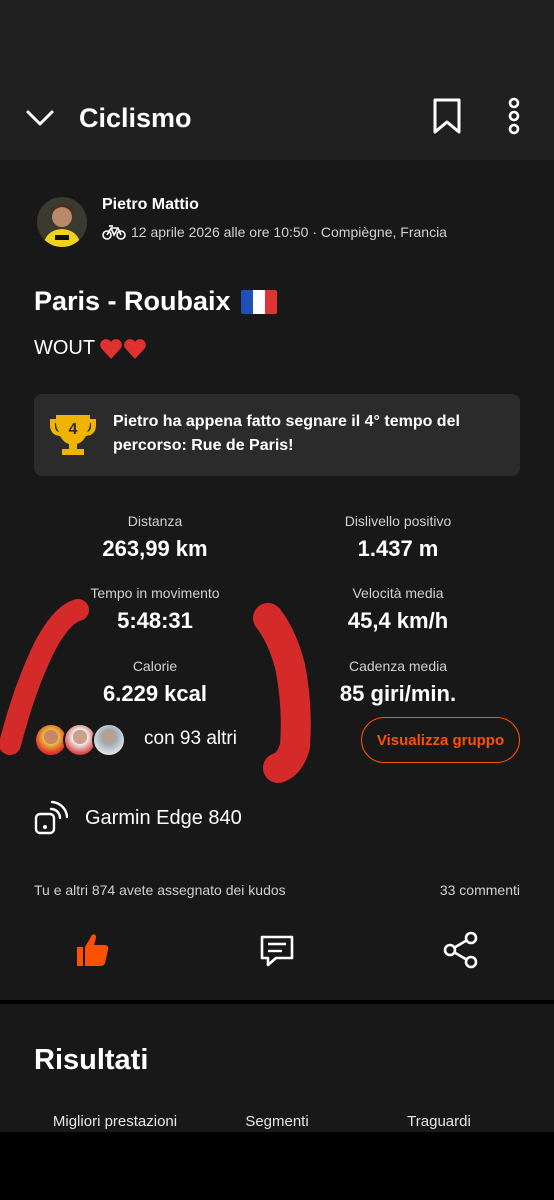  I want to click on tab-achievements: Traguardi, so click(439, 1121).